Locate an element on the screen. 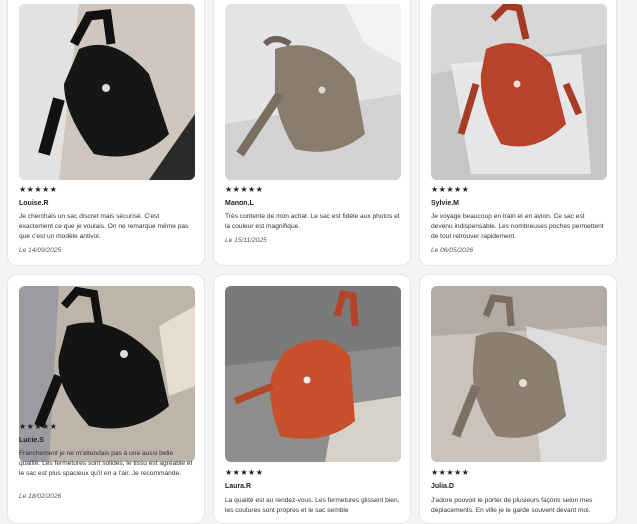 Image resolution: width=637 pixels, height=524 pixels. reviewer-name: Manon.L is located at coordinates (239, 203).